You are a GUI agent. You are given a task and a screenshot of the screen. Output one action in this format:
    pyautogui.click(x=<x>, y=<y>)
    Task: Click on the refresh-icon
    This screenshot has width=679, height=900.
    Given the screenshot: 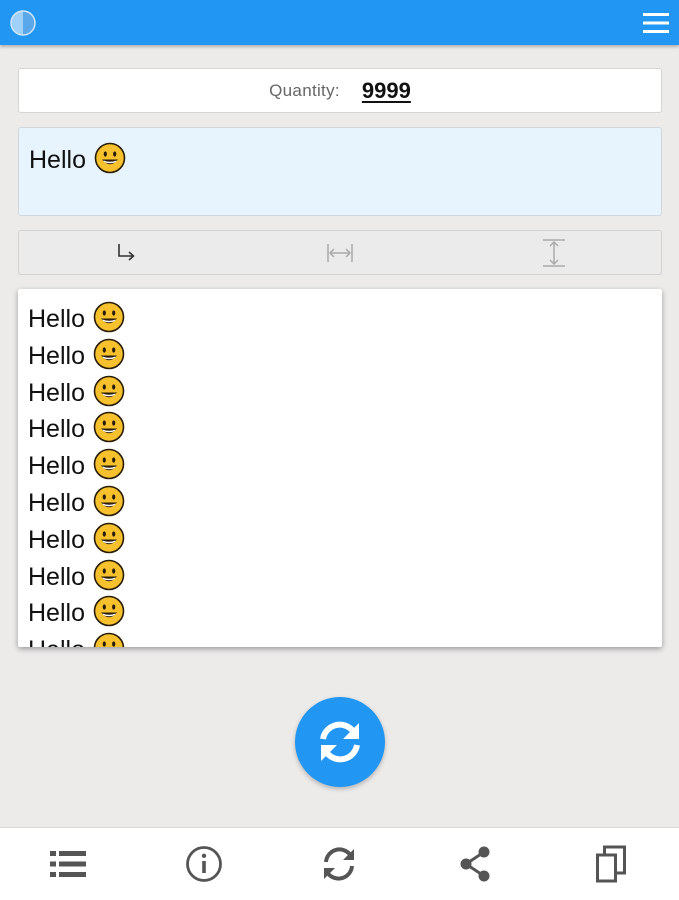 What is the action you would take?
    pyautogui.click(x=339, y=864)
    